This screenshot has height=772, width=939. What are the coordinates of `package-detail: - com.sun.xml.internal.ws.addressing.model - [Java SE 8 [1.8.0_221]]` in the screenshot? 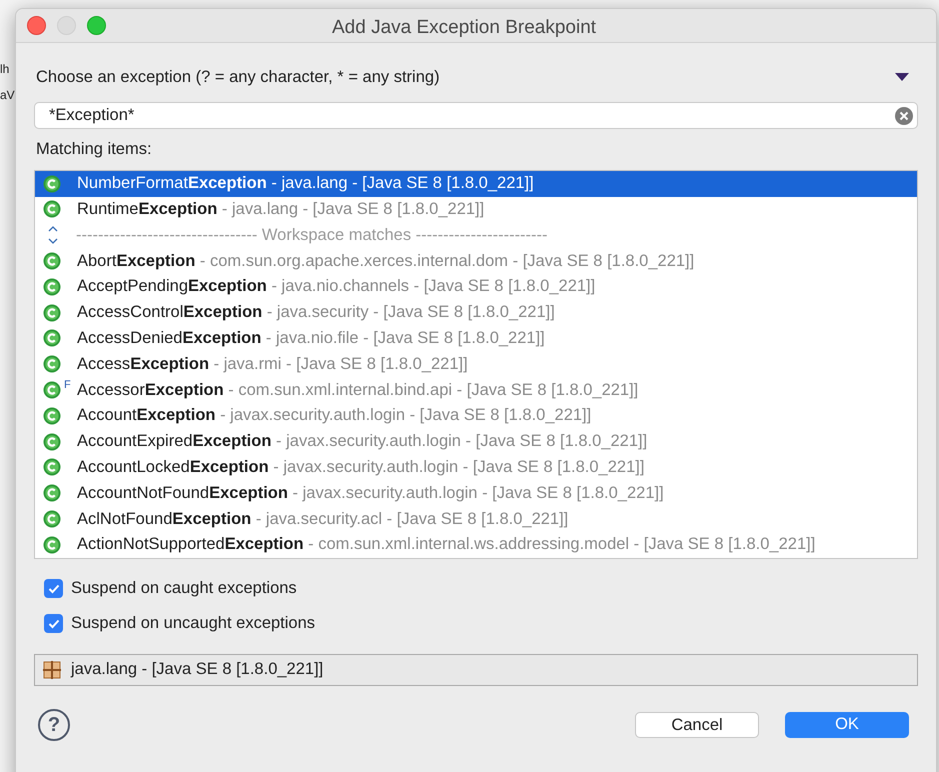 It's located at (561, 545).